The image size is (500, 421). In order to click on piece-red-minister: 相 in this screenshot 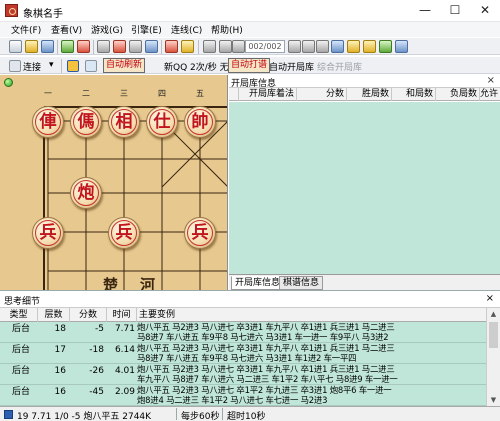, I will do `click(124, 122)`.